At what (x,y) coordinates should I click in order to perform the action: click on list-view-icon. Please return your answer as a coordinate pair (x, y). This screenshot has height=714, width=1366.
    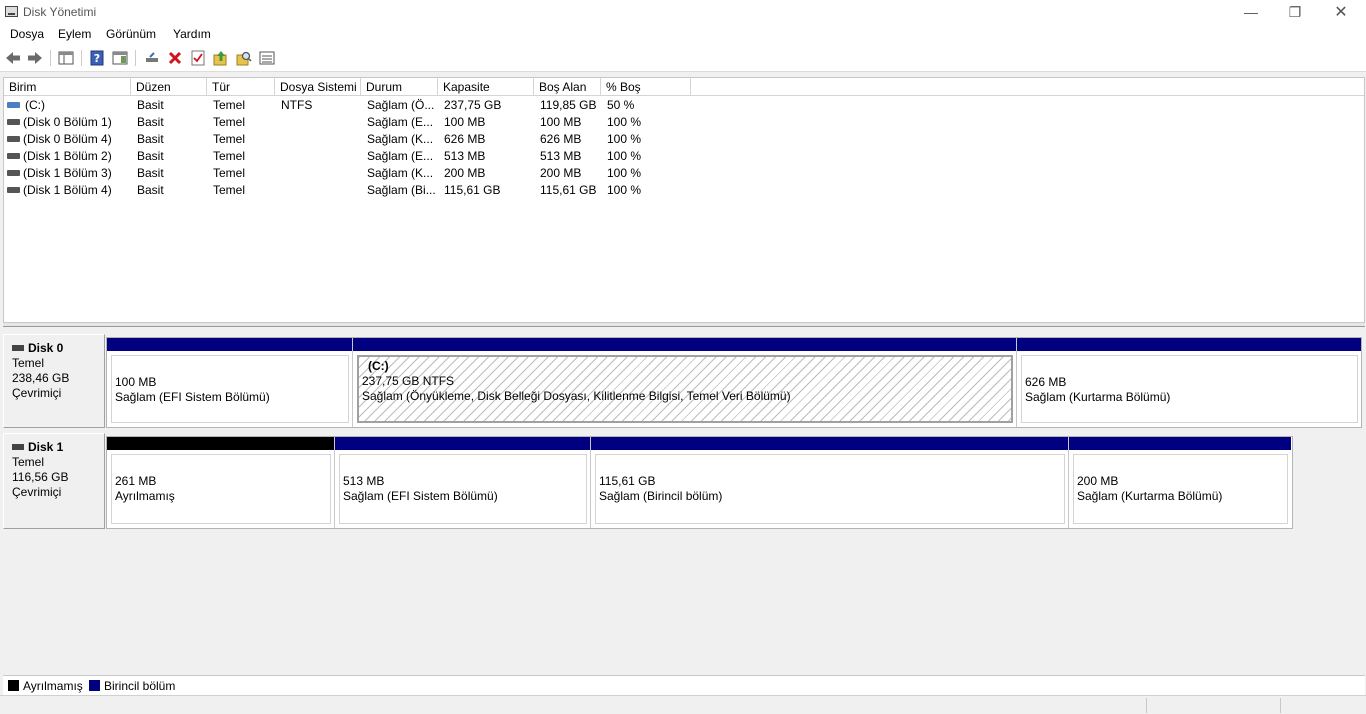
    Looking at the image, I should click on (267, 58).